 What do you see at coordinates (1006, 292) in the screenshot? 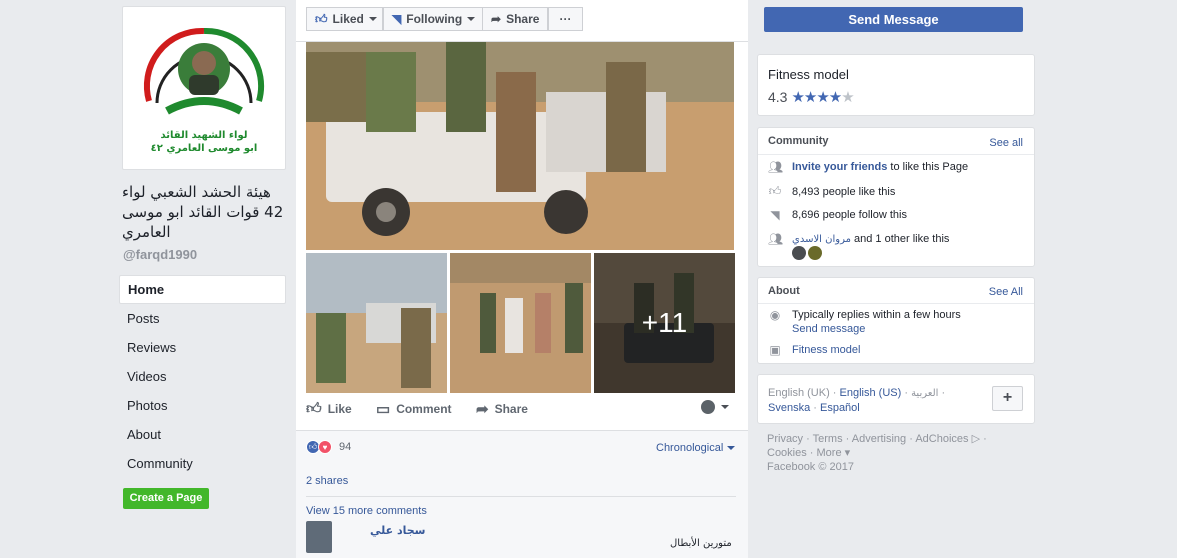
I see `about-see-all-link: See All` at bounding box center [1006, 292].